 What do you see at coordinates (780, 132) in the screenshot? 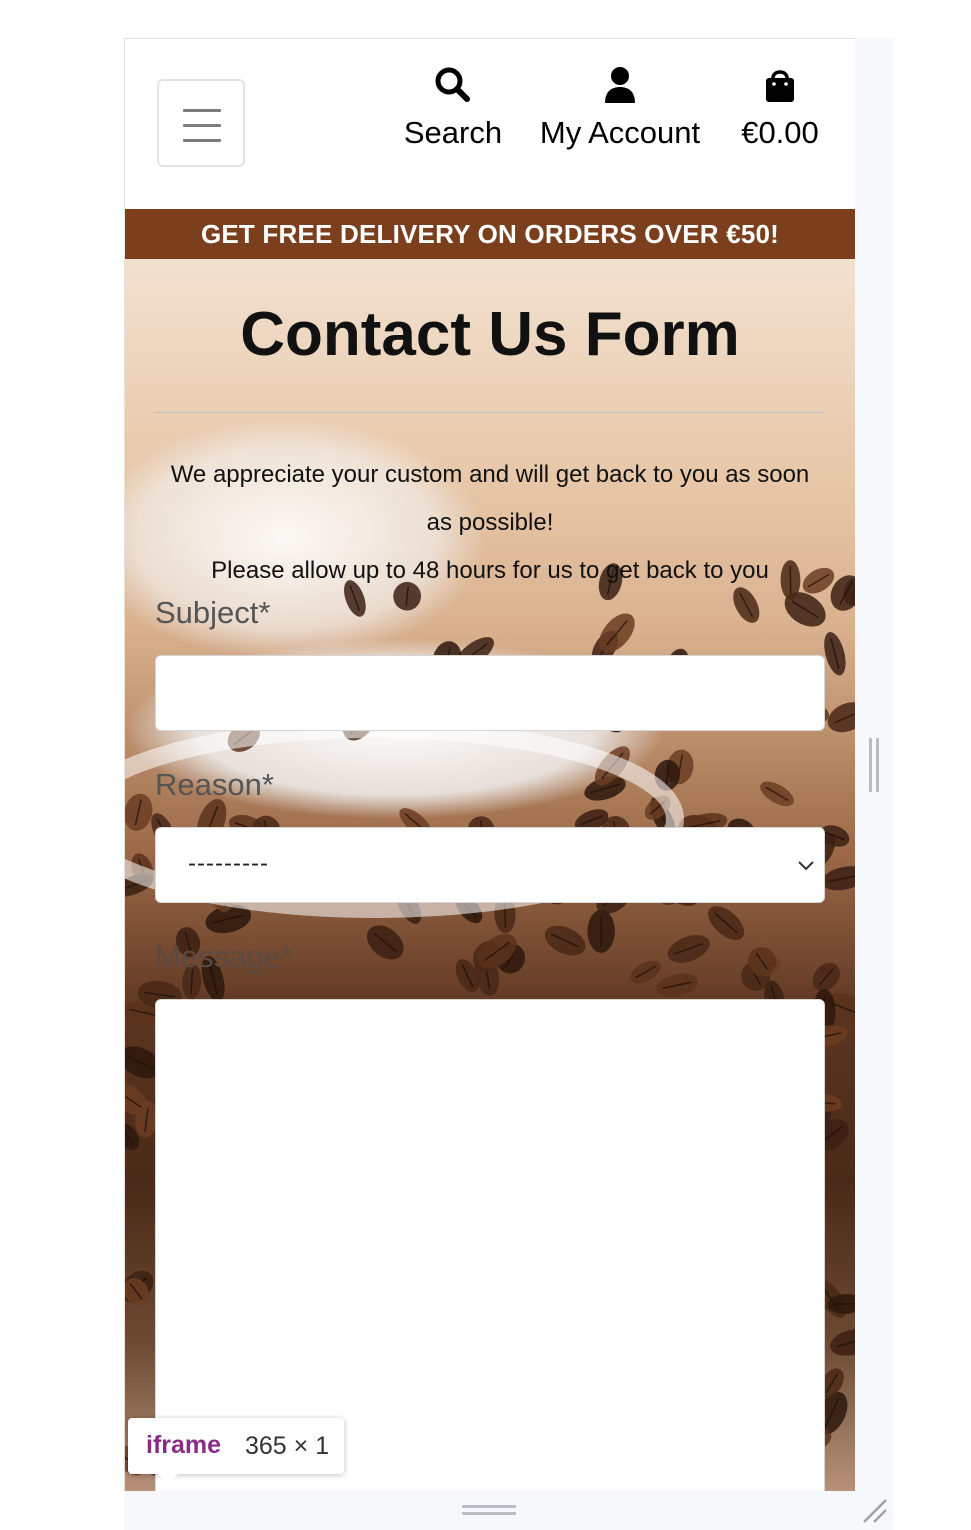
I see `cart-total: €0.00` at bounding box center [780, 132].